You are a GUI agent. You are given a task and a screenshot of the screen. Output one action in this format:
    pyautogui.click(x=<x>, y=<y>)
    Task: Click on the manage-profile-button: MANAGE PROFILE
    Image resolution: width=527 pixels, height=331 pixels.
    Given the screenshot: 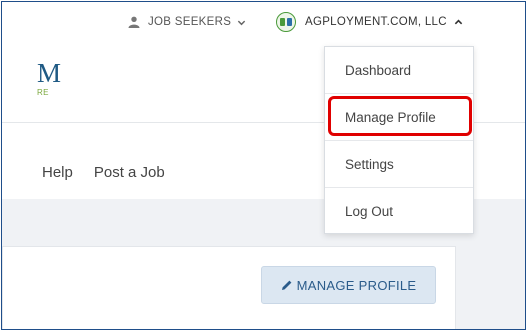 What is the action you would take?
    pyautogui.click(x=348, y=285)
    